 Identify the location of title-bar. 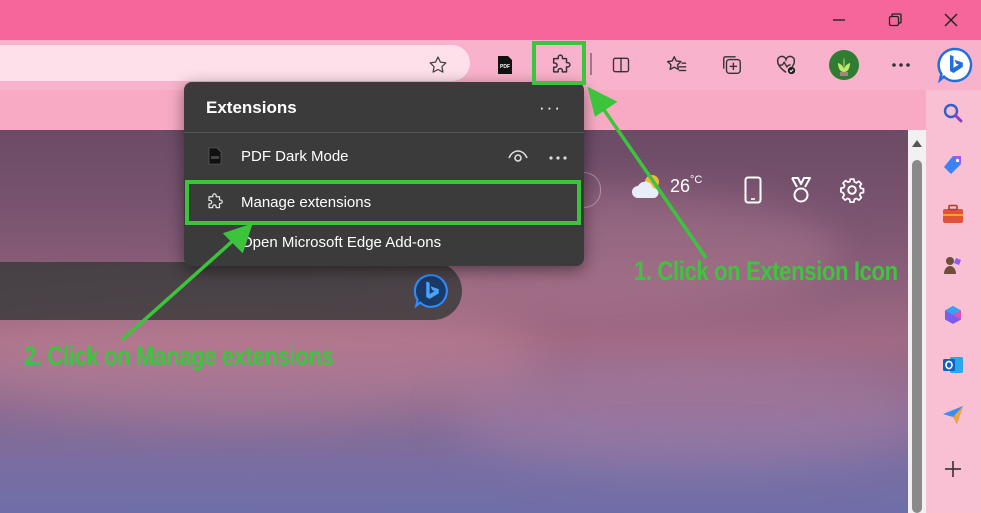
(490, 20).